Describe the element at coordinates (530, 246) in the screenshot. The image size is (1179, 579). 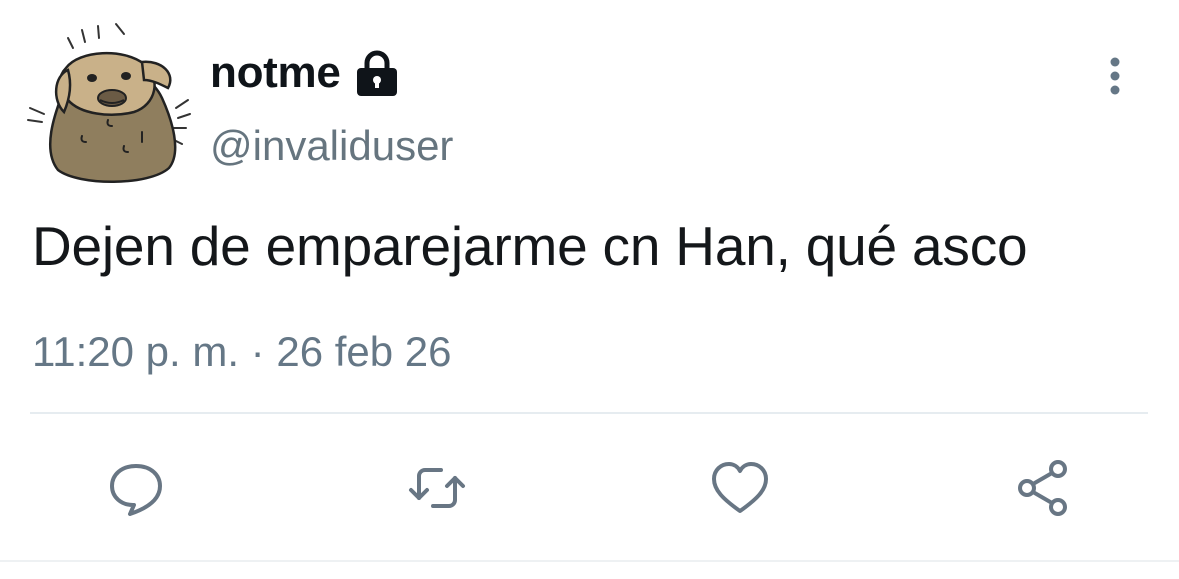
I see `tweet-text: Dejen de emparejarme cn Han, qué asco` at that location.